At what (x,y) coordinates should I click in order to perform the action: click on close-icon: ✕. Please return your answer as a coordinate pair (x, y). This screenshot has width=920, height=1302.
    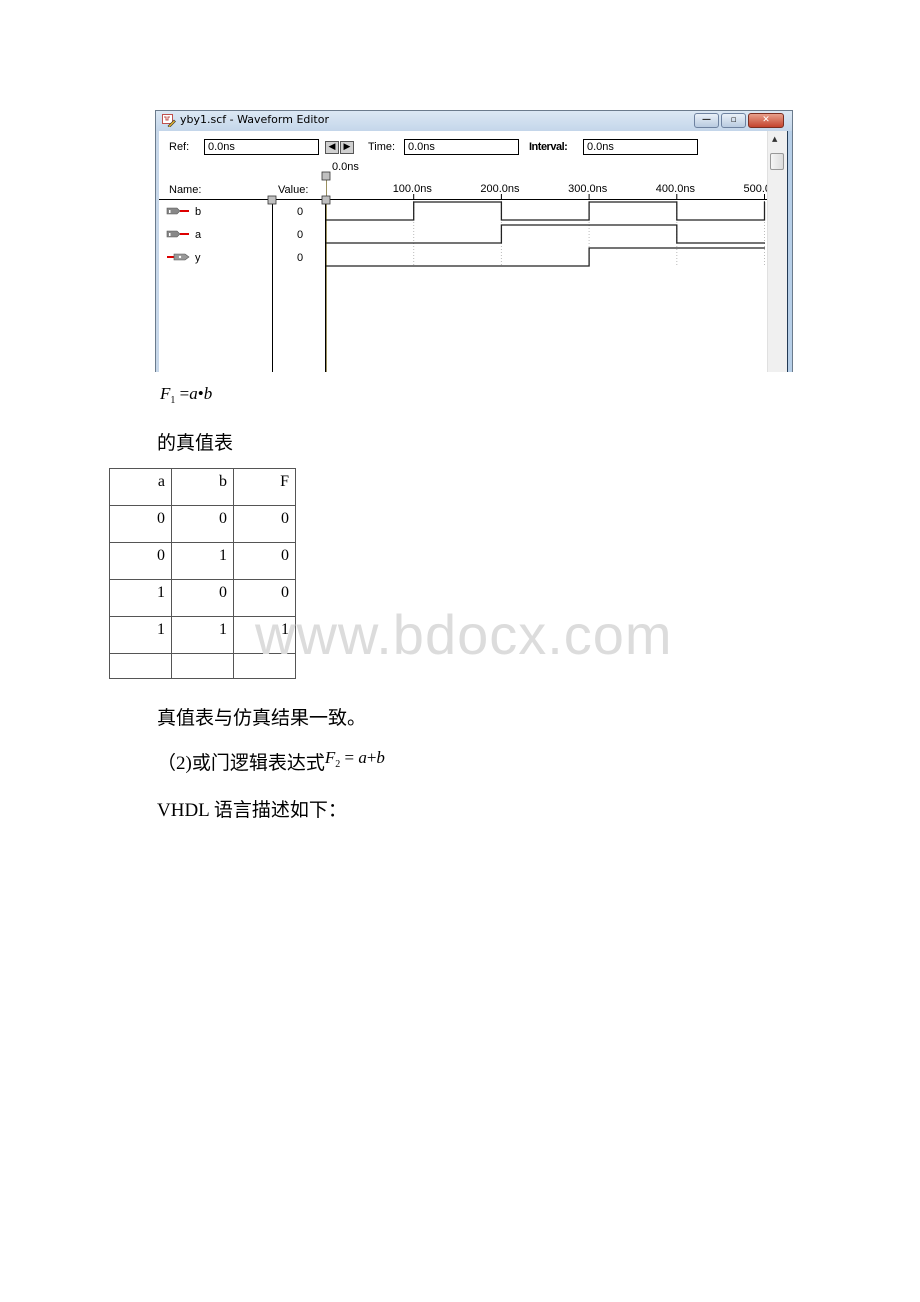
    Looking at the image, I should click on (766, 120).